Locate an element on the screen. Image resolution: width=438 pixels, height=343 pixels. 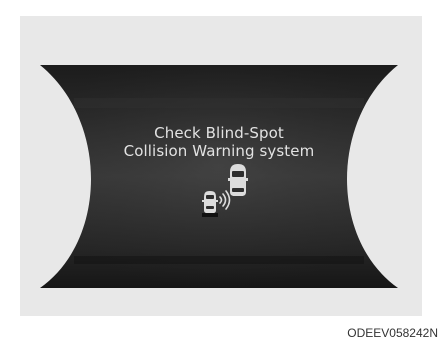
warning-waves-icon is located at coordinates (225, 200).